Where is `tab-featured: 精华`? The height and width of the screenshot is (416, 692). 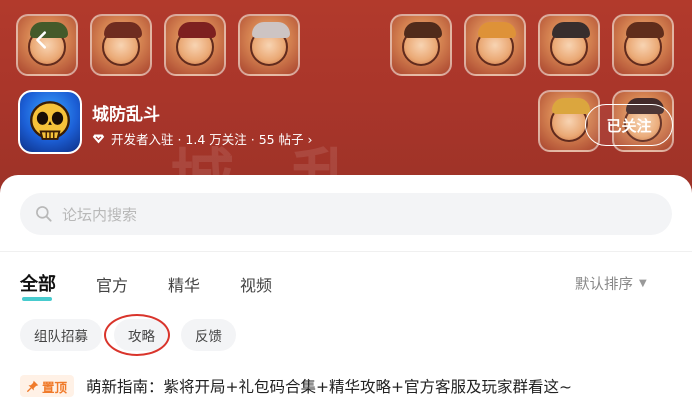
tab-featured: 精华 is located at coordinates (184, 284).